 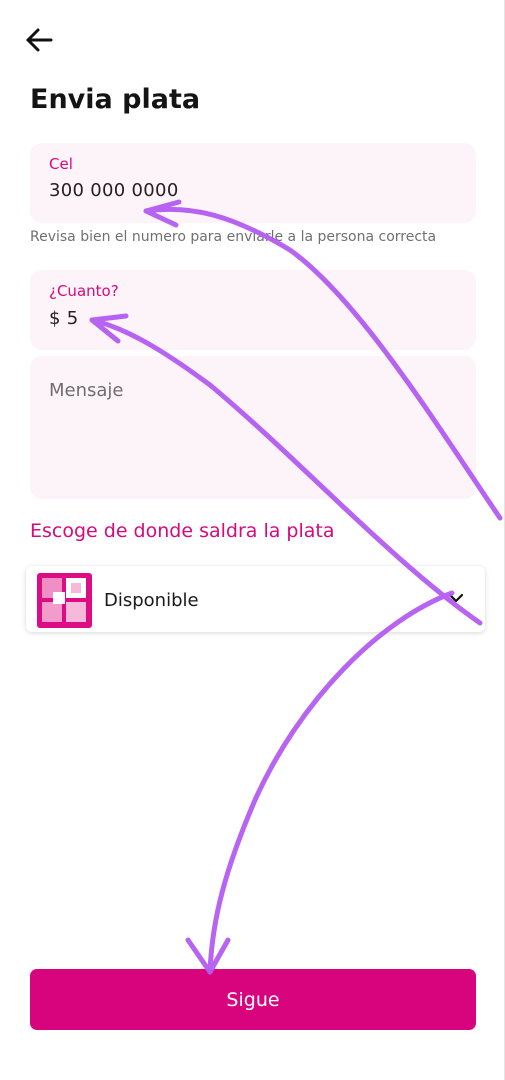 What do you see at coordinates (151, 600) in the screenshot?
I see `source-label: Disponible` at bounding box center [151, 600].